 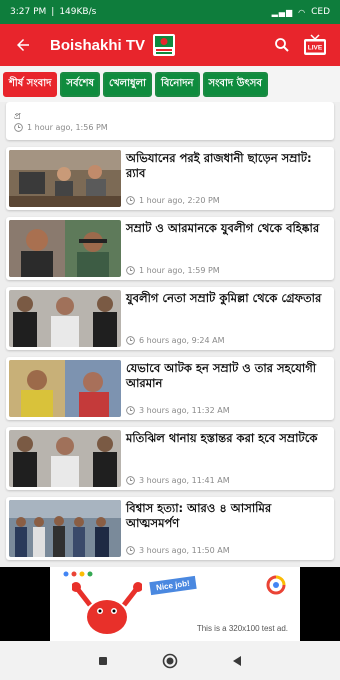 What do you see at coordinates (235, 84) in the screenshot?
I see `tab-news-festival: সংবাদ উৎসব` at bounding box center [235, 84].